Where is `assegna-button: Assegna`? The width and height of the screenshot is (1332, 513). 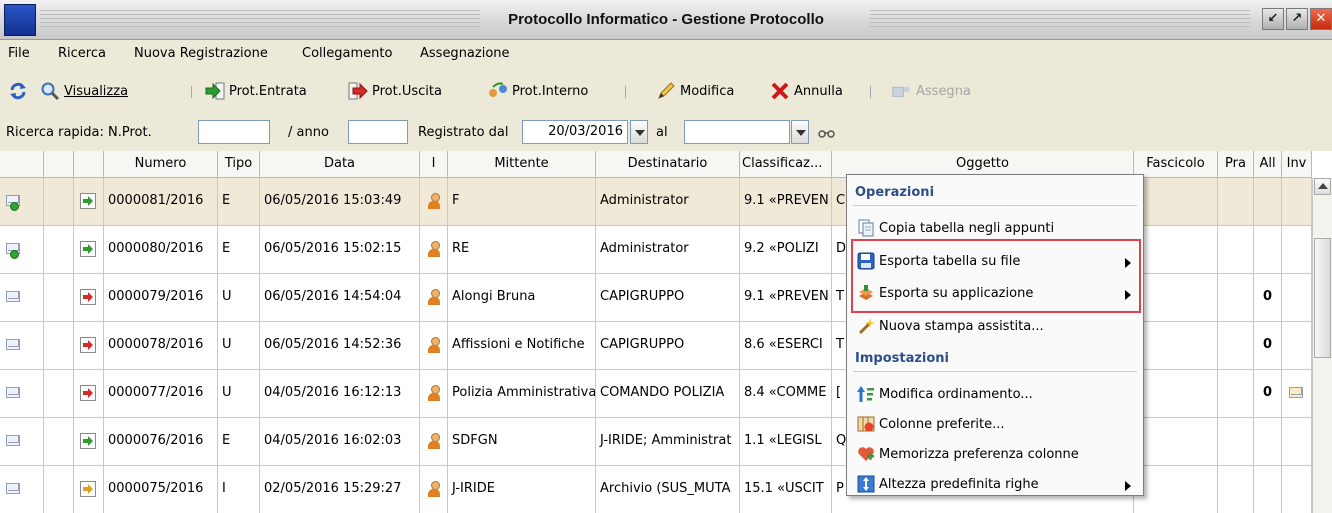
assegna-button: Assegna is located at coordinates (931, 91).